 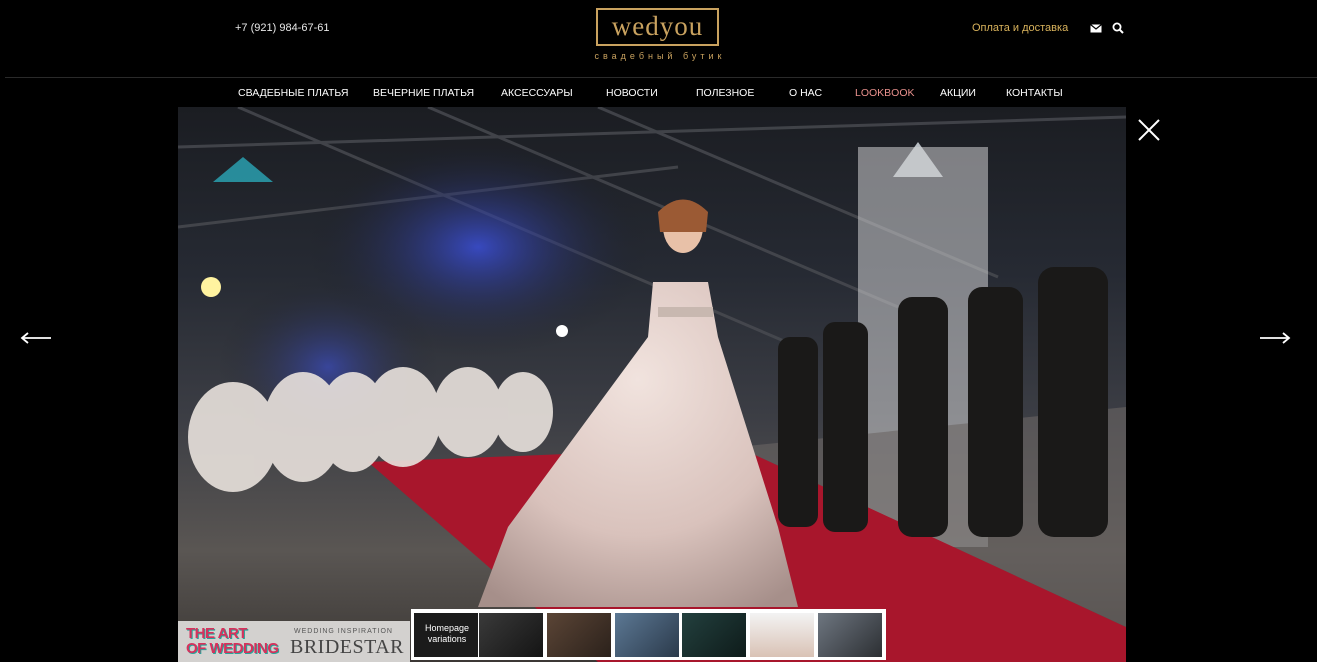 I want to click on logo: wedyou свадебный бутик, so click(x=660, y=37).